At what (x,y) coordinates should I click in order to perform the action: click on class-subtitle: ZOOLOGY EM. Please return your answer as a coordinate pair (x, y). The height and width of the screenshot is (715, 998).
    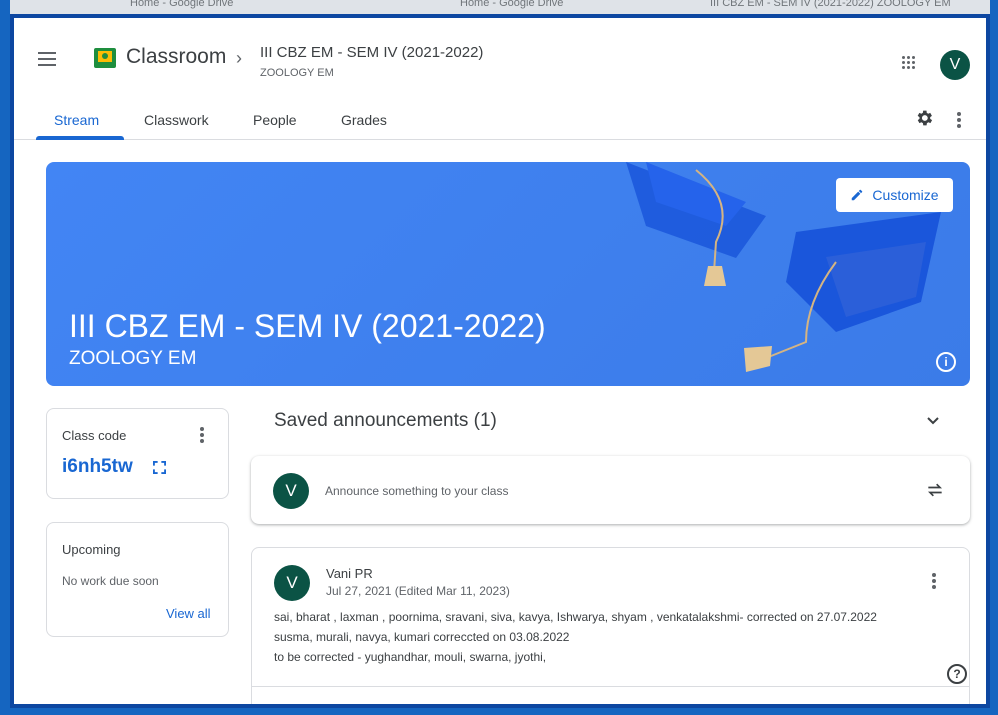
    Looking at the image, I should click on (297, 73).